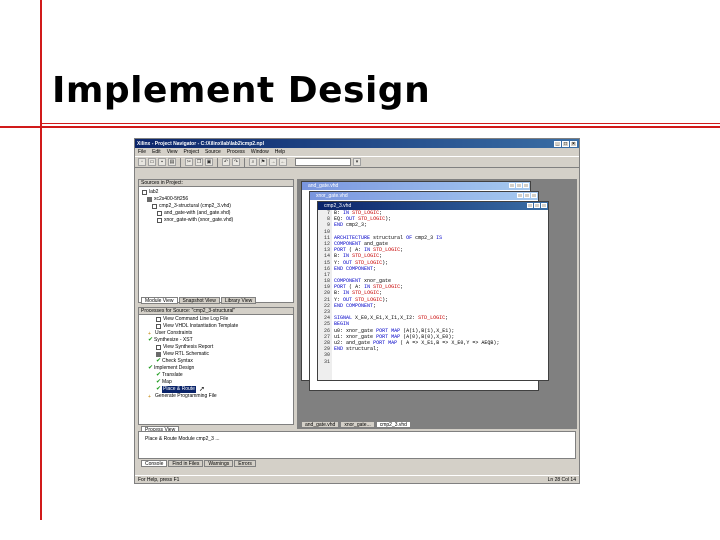 The height and width of the screenshot is (540, 720). Describe the element at coordinates (216, 375) in the screenshot. I see `process-item: ✔ Translate` at that location.